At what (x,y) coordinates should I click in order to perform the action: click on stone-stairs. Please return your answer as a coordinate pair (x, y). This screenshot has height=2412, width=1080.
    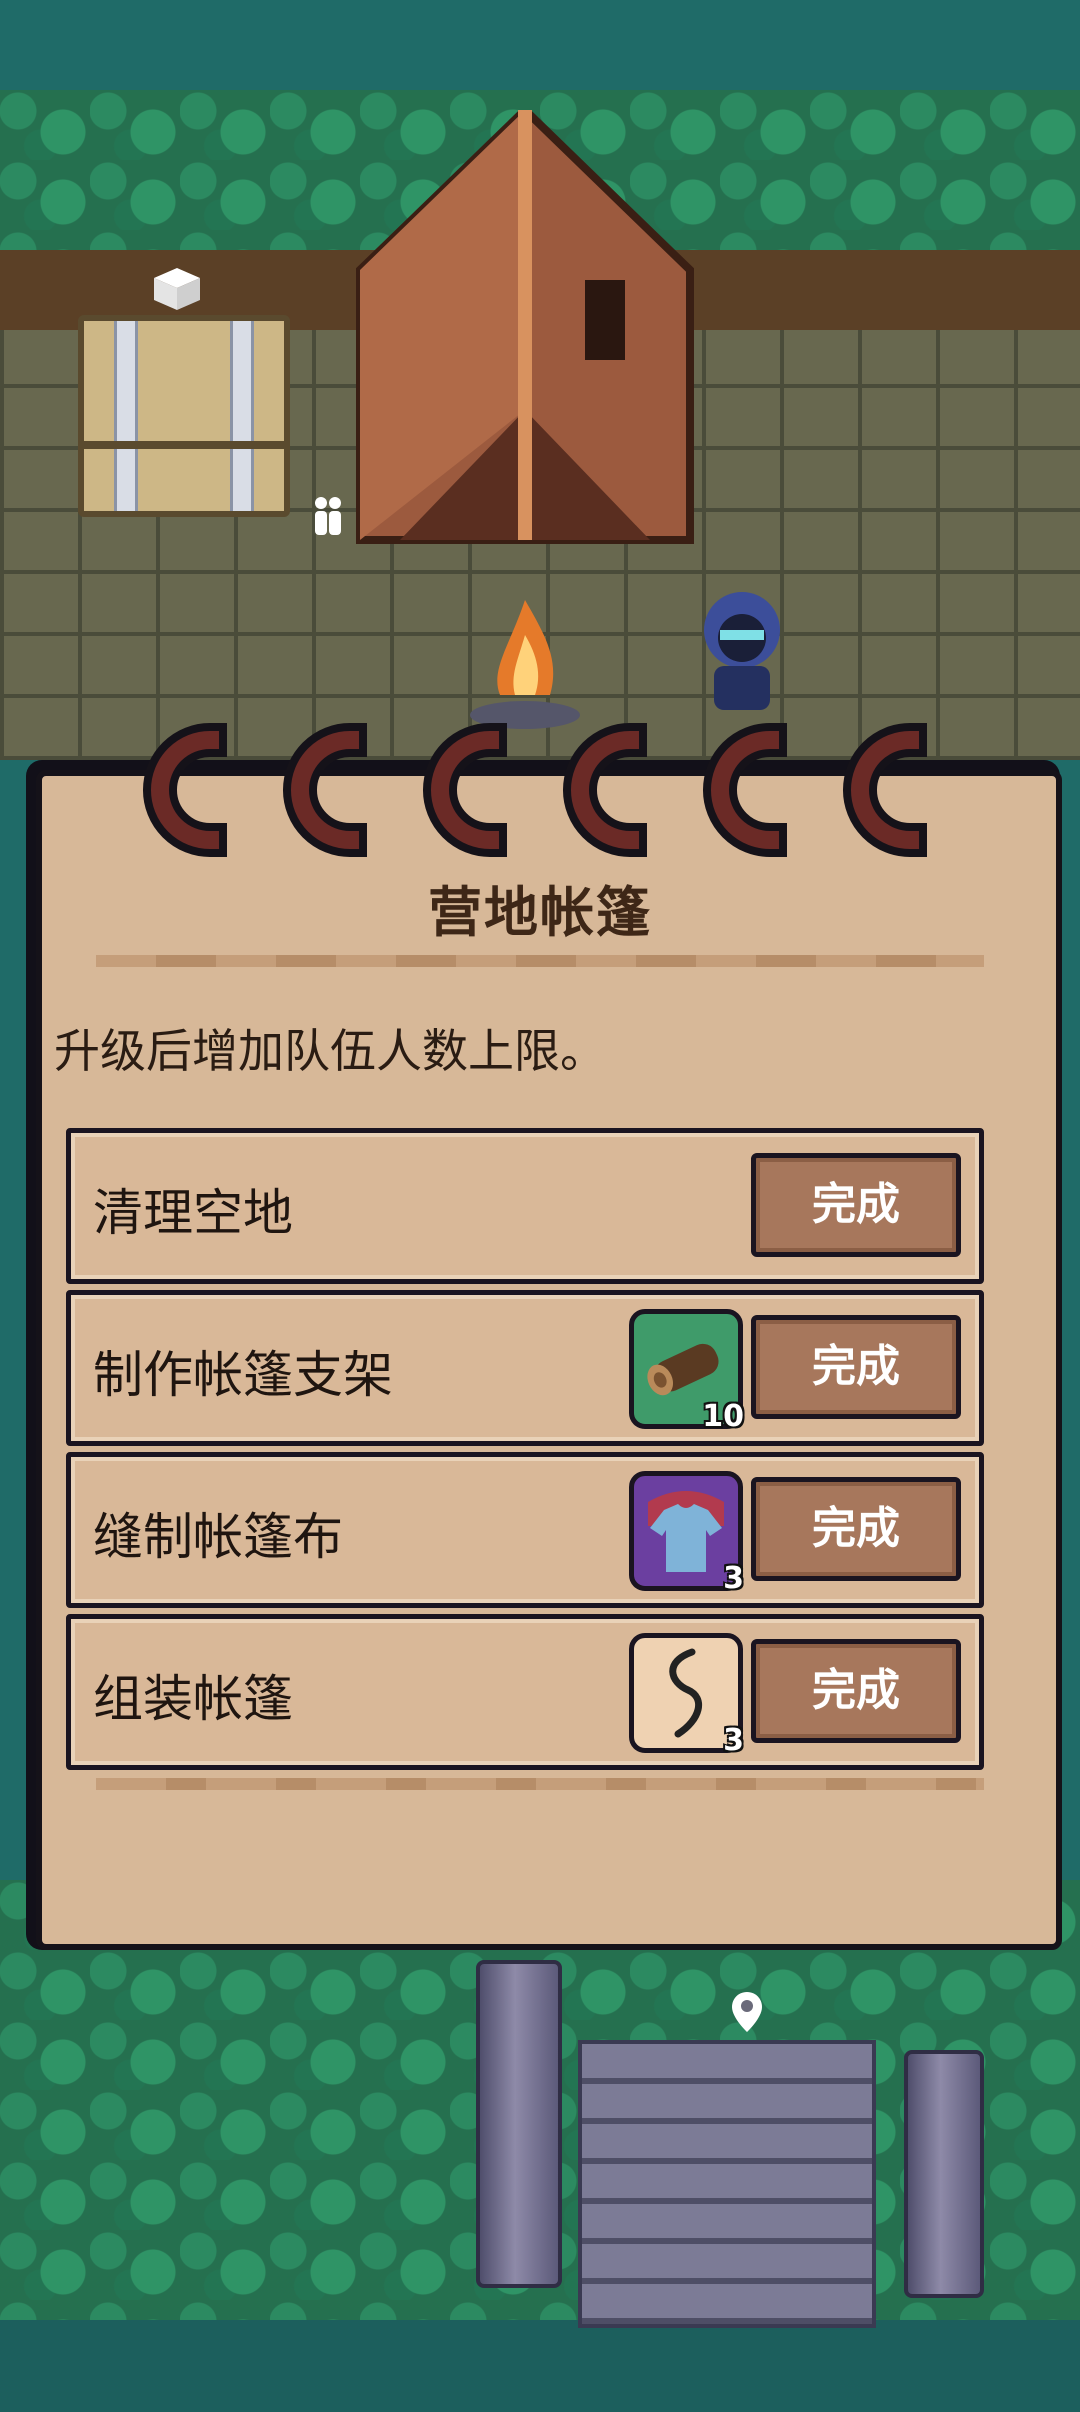
    Looking at the image, I should click on (727, 2184).